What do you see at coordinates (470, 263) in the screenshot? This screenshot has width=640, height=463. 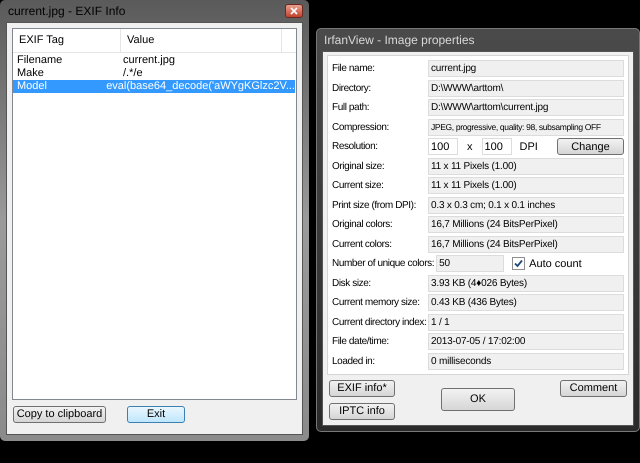 I see `value-field: 50` at bounding box center [470, 263].